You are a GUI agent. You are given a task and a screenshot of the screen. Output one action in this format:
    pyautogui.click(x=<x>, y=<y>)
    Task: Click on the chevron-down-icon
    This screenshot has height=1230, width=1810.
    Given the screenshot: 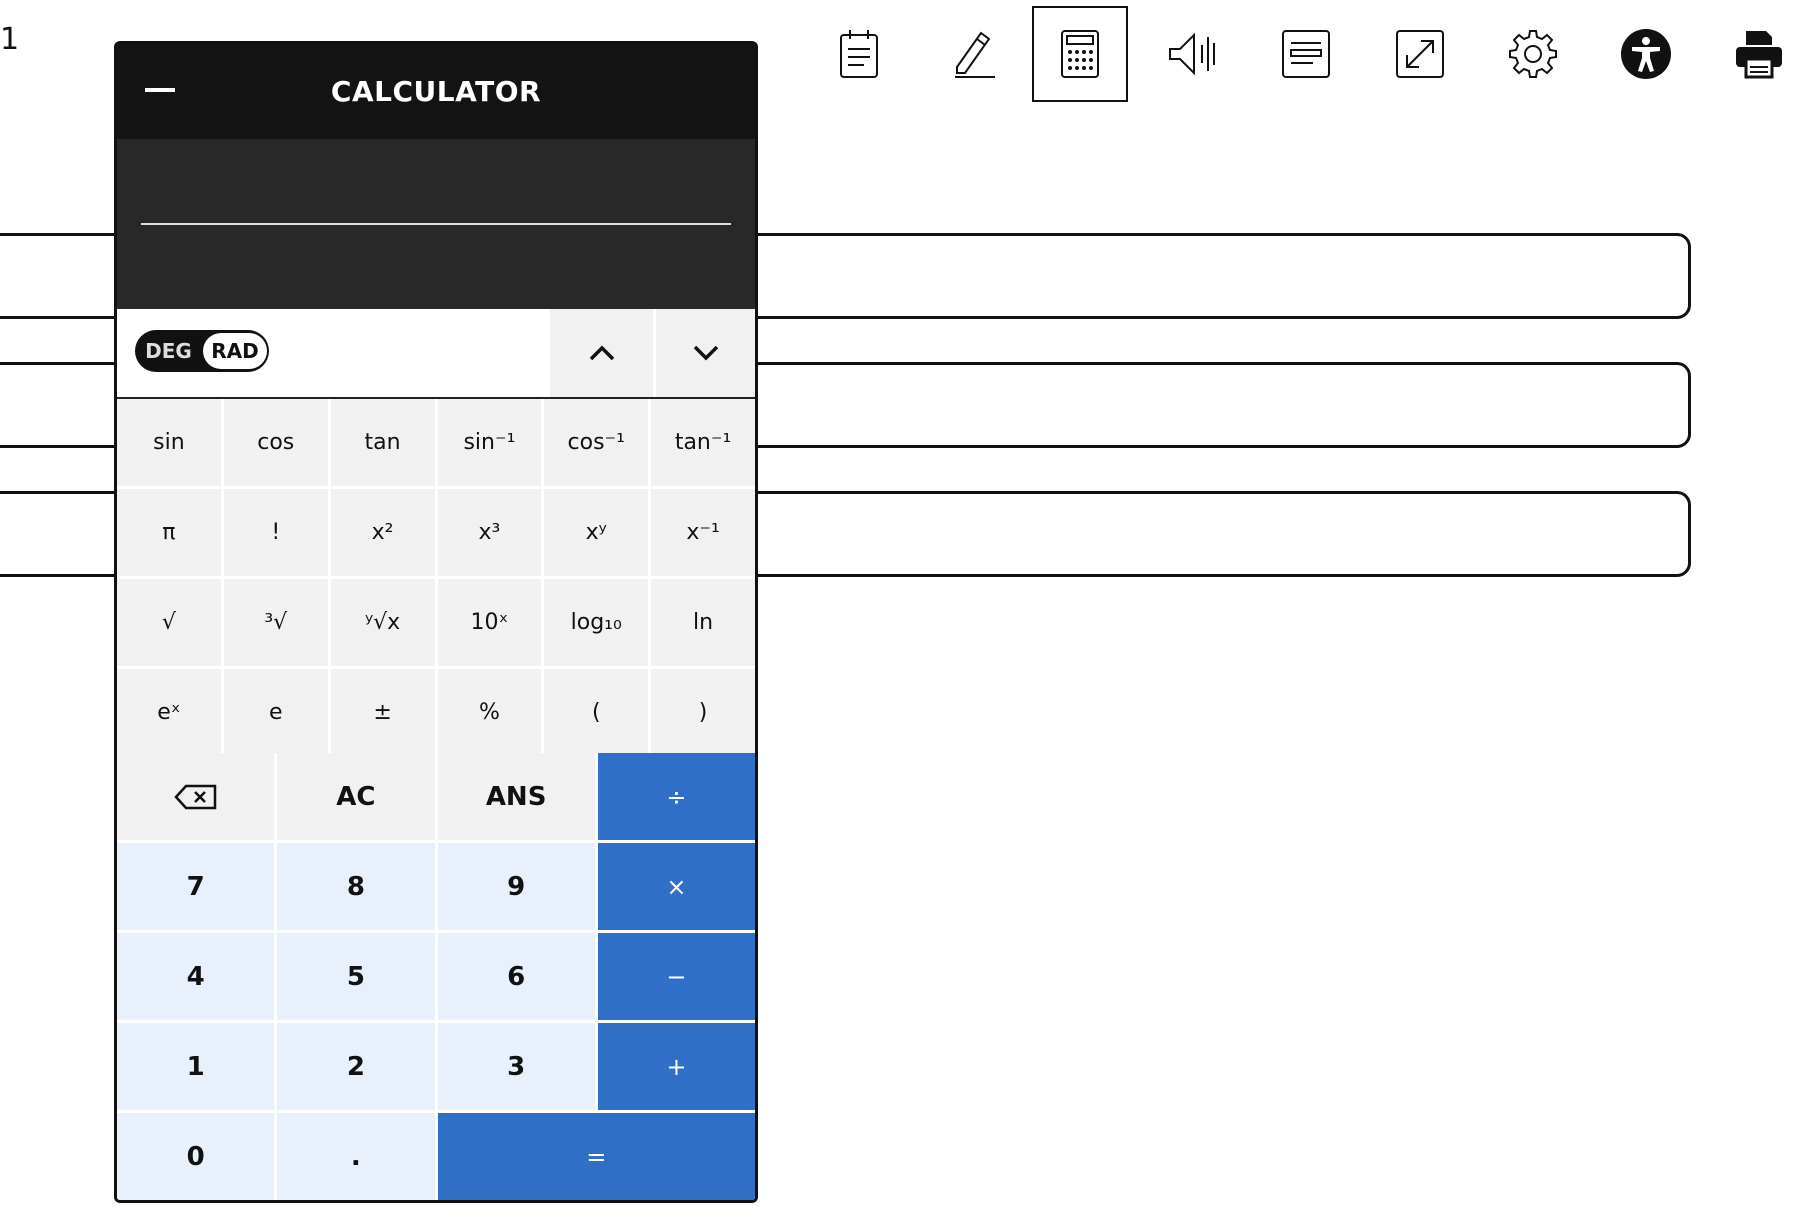 What is the action you would take?
    pyautogui.click(x=705, y=353)
    